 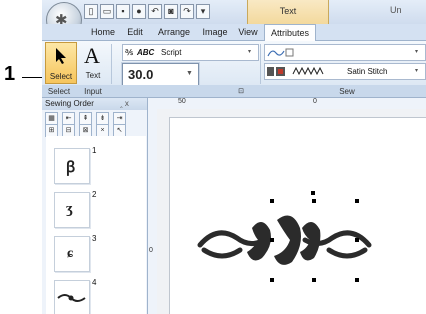 What do you see at coordinates (124, 104) in the screenshot?
I see `panel-close-icon: ‸ x` at bounding box center [124, 104].